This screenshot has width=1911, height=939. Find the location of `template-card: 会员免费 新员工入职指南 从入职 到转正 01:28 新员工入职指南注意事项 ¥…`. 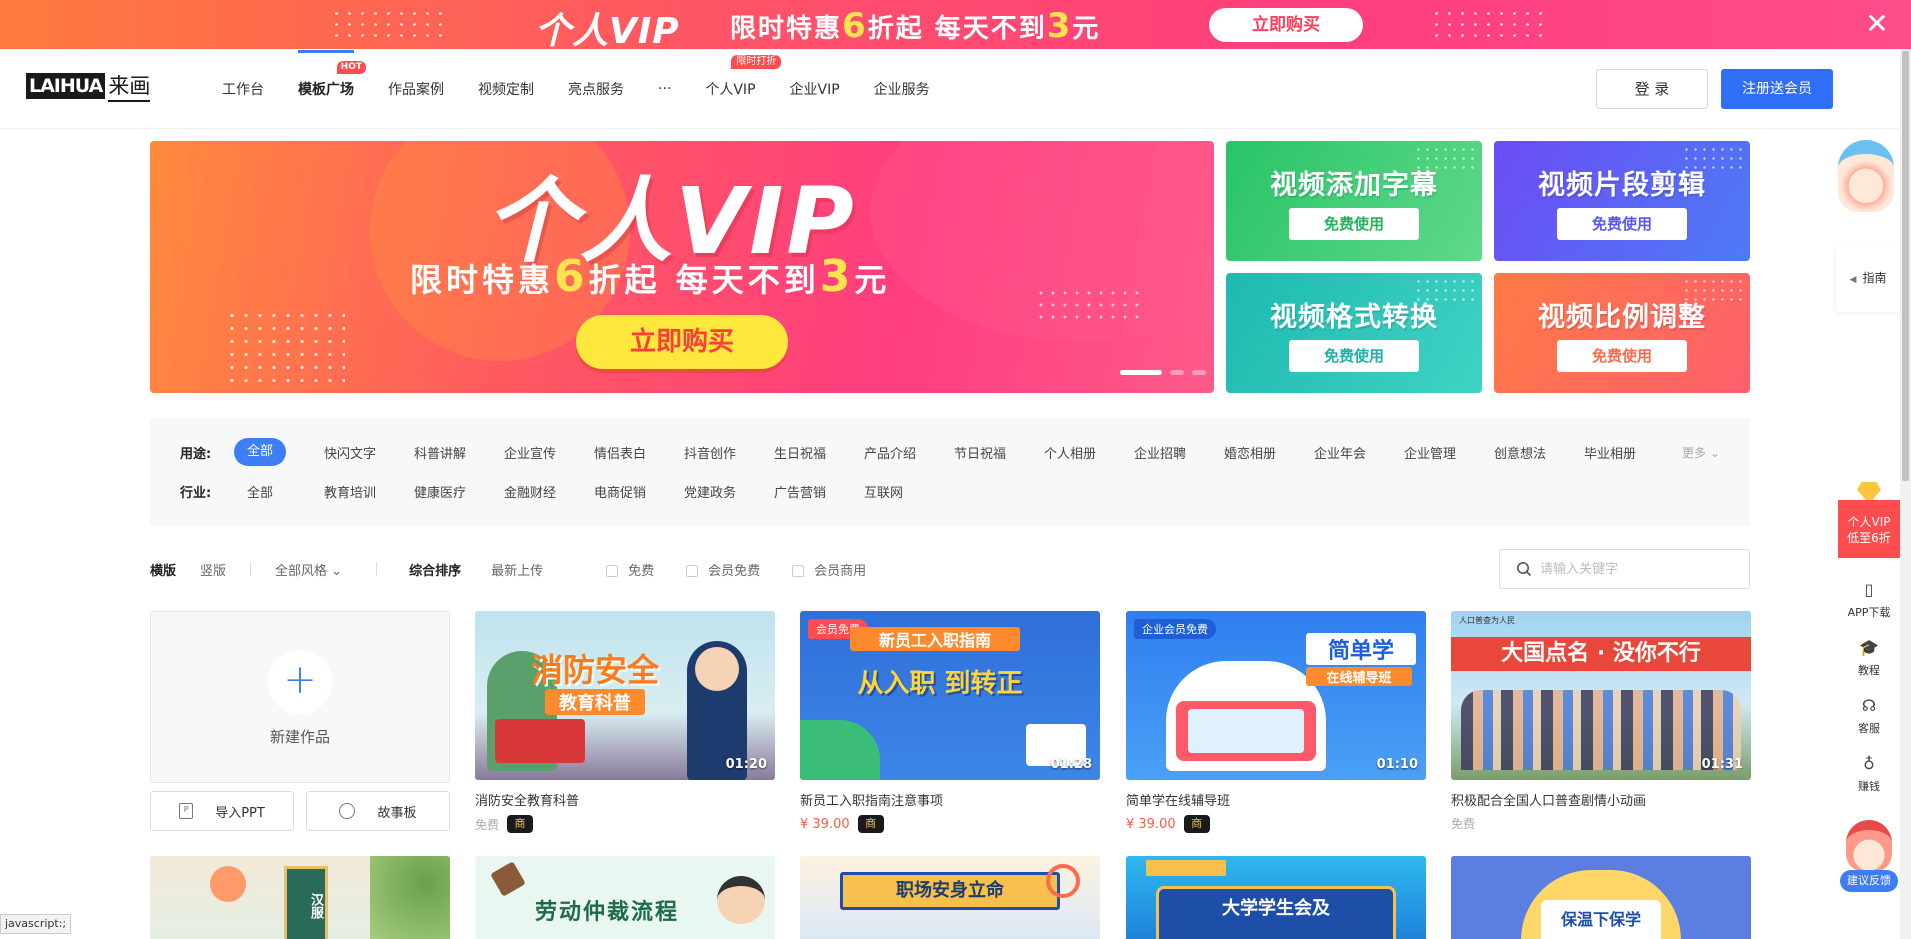

template-card: 会员免费 新员工入职指南 从入职 到转正 01:28 新员工入职指南注意事项 ¥… is located at coordinates (950, 722).